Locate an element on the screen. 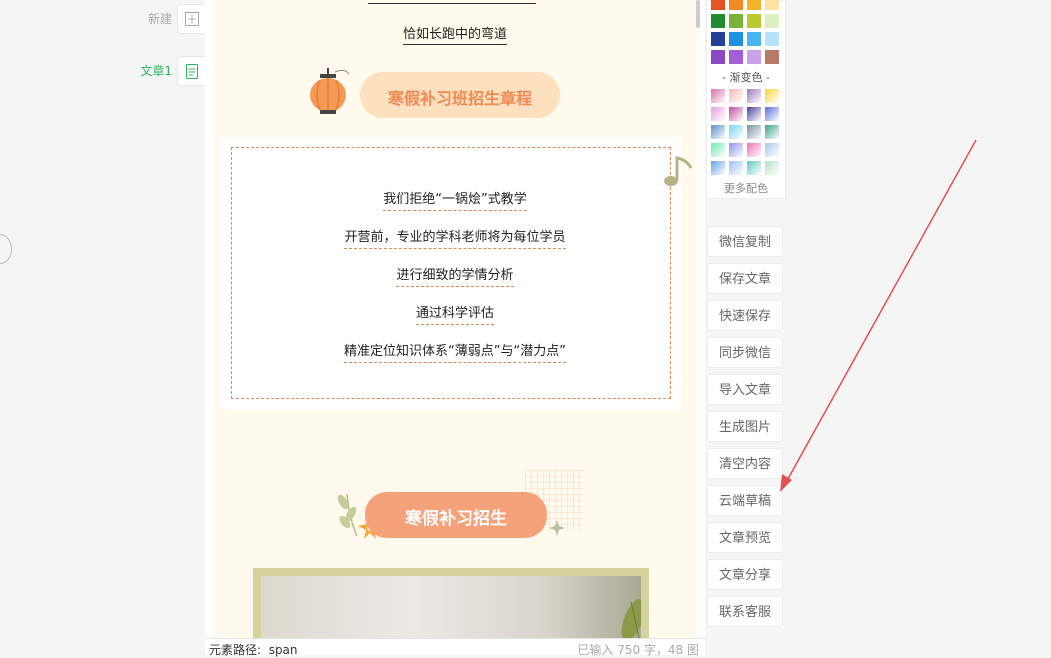  word-count: 已输入 750 字，48 图 is located at coordinates (638, 650).